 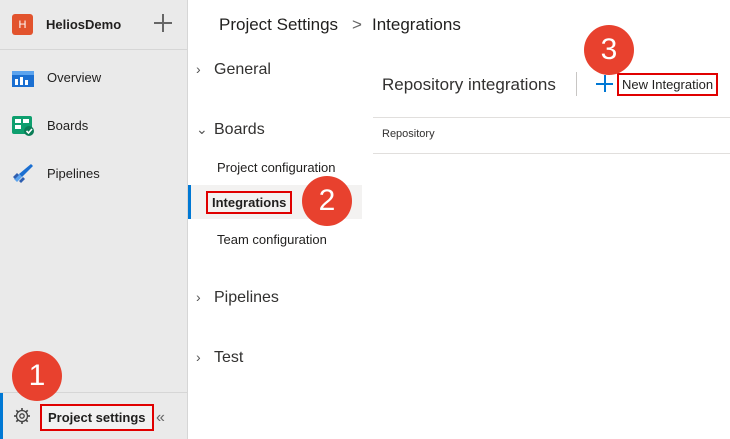 I want to click on gear-icon, so click(x=22, y=416).